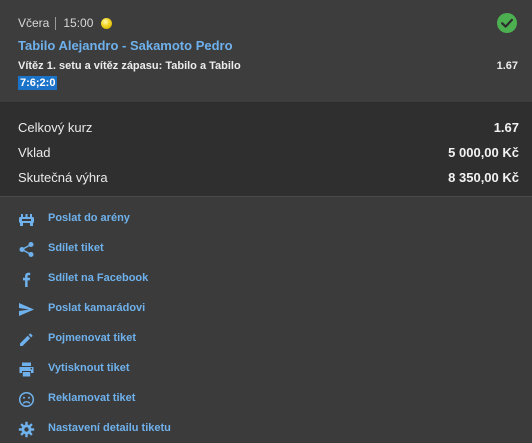 The image size is (532, 443). Describe the element at coordinates (125, 45) in the screenshot. I see `event-title: Tabilo Alejandro - Sakamoto Pedro` at that location.